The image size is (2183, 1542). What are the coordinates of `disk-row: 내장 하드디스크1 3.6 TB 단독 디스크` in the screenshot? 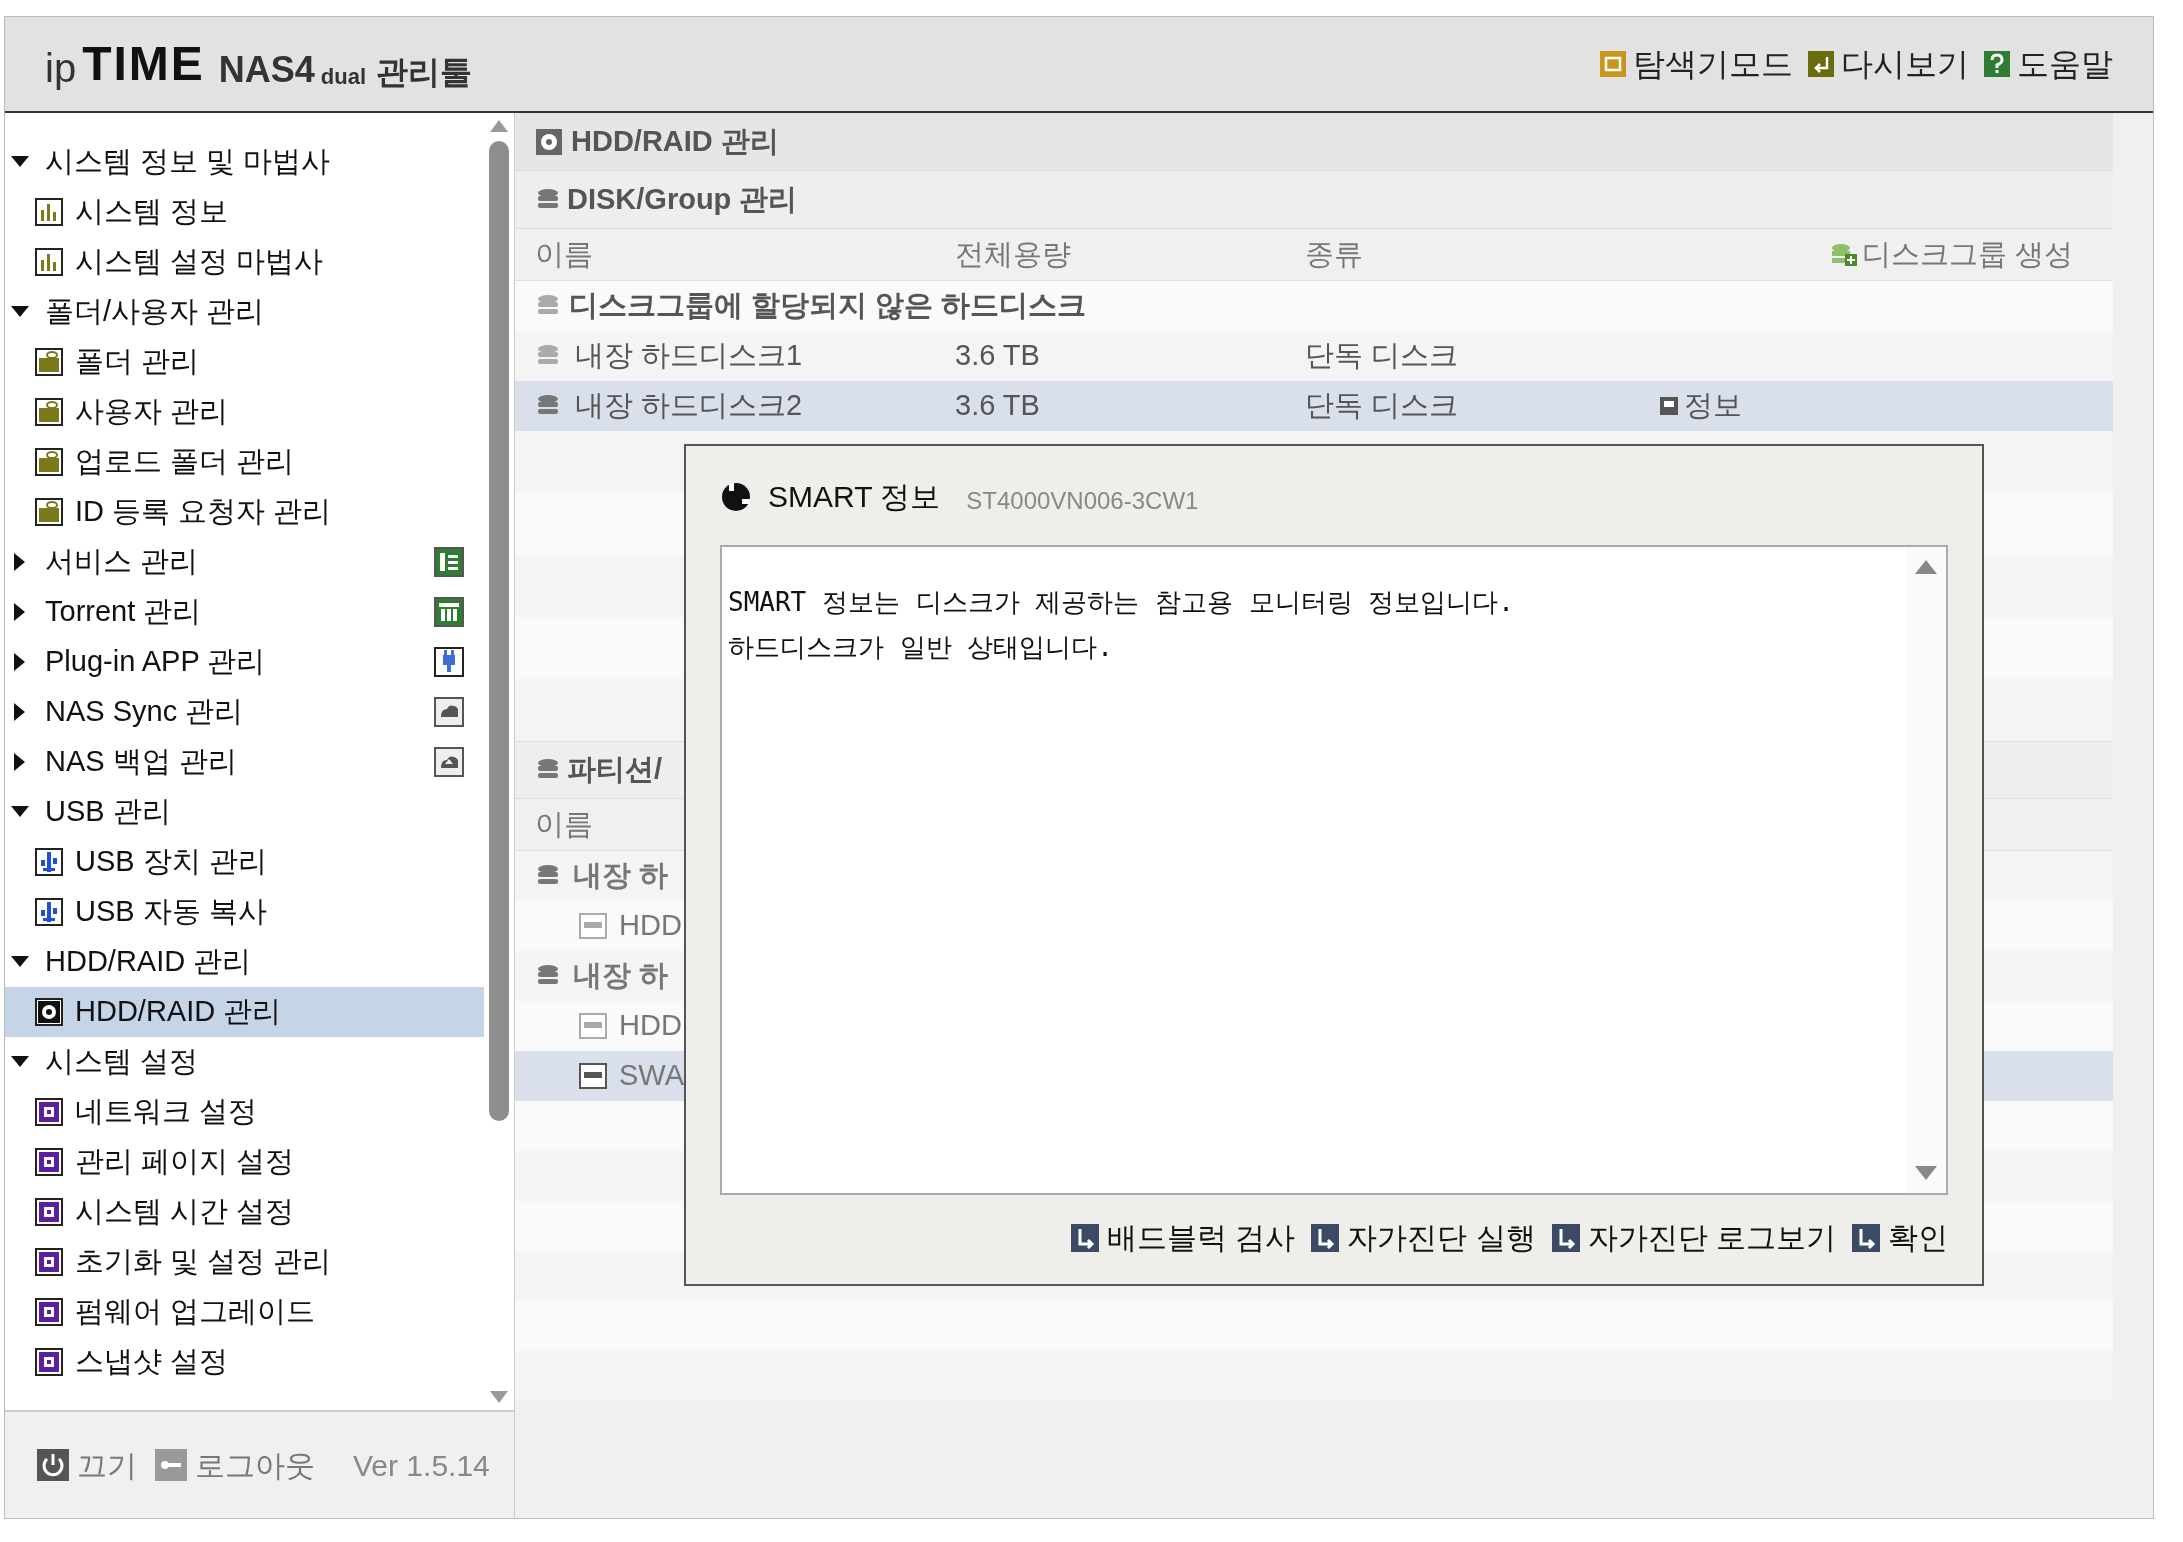 It's located at (1314, 356).